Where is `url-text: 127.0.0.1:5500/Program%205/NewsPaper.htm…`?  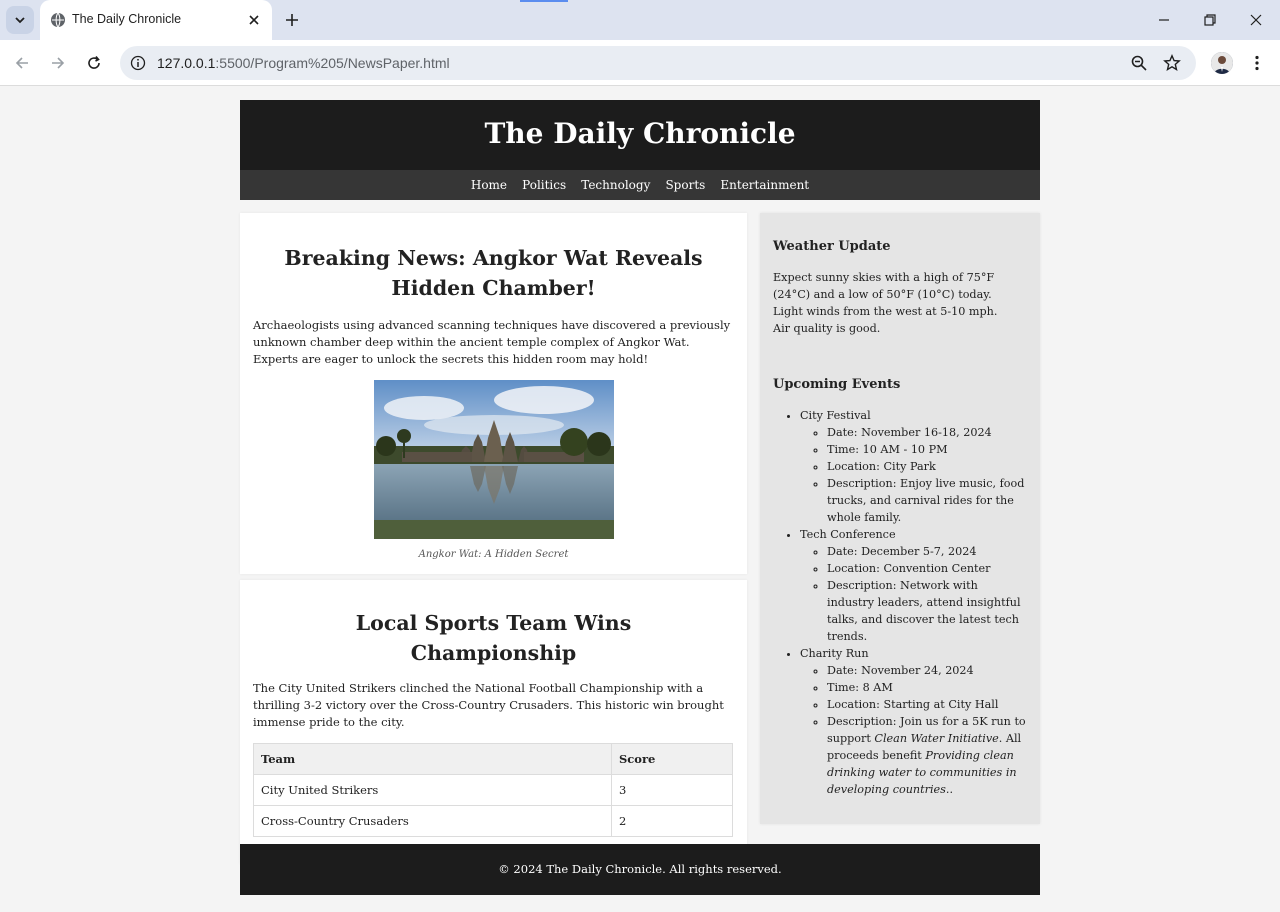
url-text: 127.0.0.1:5500/Program%205/NewsPaper.htm… is located at coordinates (303, 63).